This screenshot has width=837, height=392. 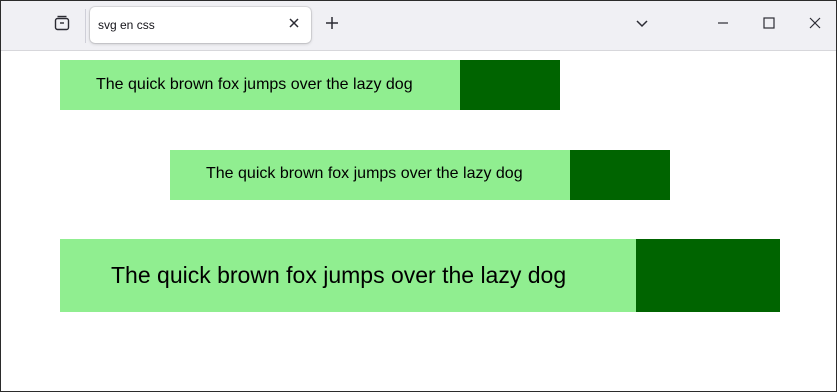 What do you see at coordinates (418, 26) in the screenshot?
I see `browser-titlebar: svg en css` at bounding box center [418, 26].